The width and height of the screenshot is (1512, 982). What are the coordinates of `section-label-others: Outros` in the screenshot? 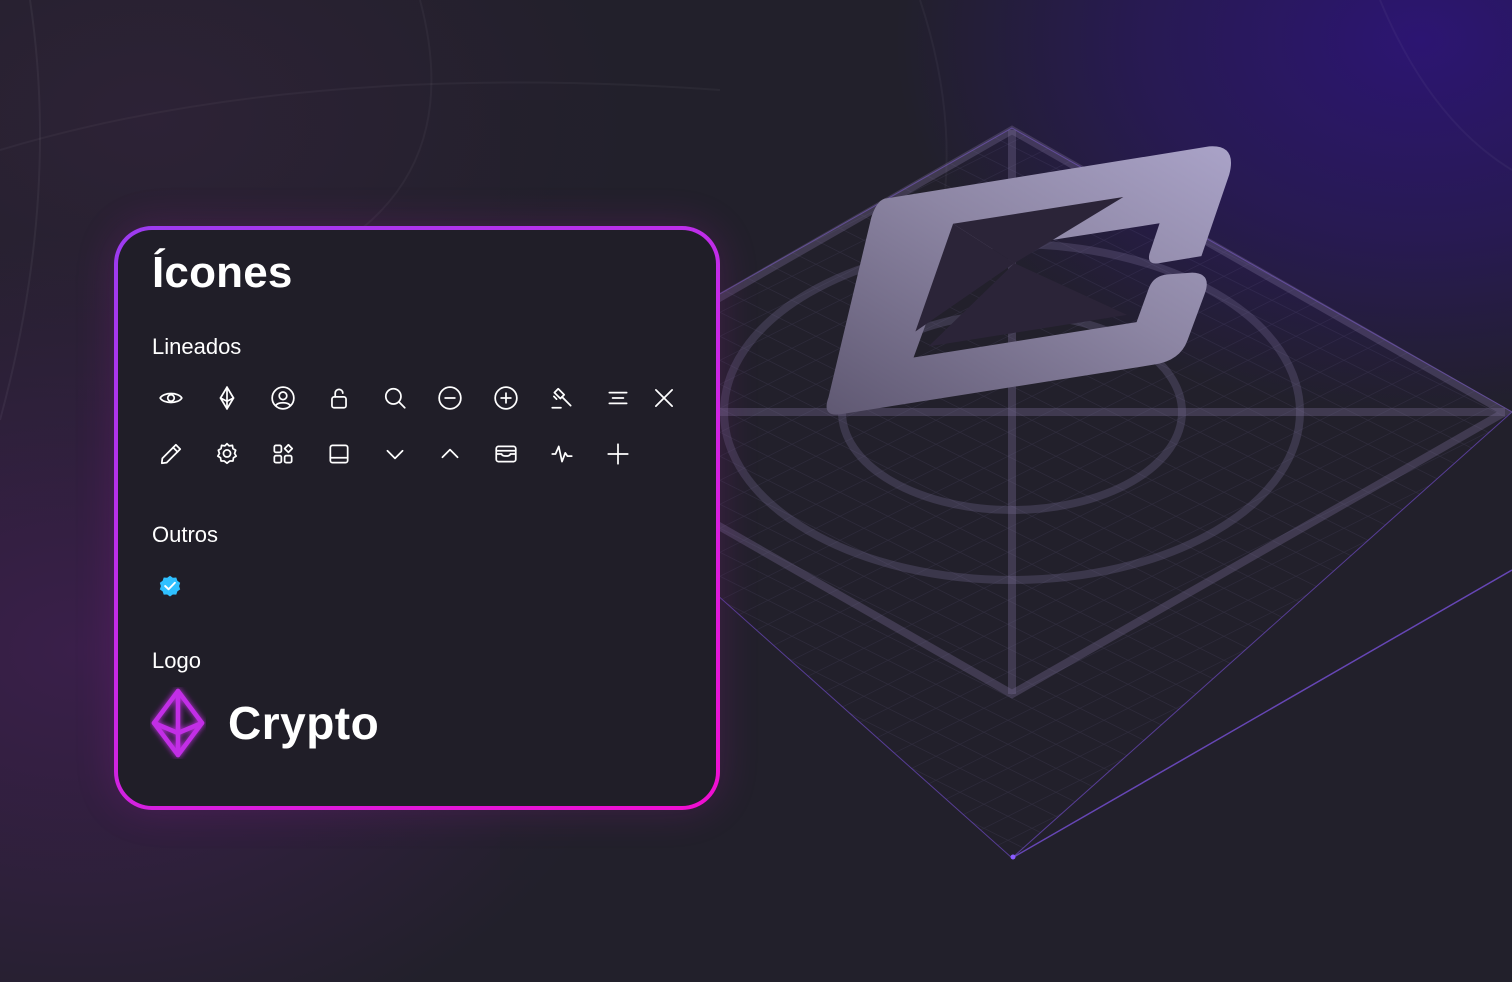 It's located at (185, 534).